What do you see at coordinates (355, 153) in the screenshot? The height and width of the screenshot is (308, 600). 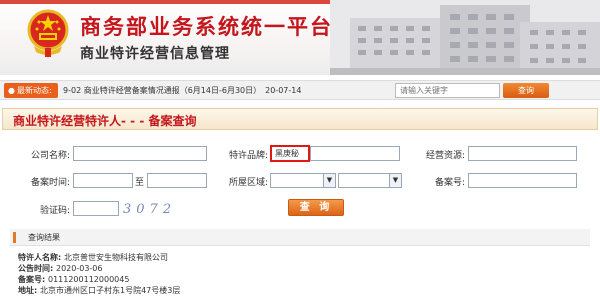 I see `franchise-brand-input-ext` at bounding box center [355, 153].